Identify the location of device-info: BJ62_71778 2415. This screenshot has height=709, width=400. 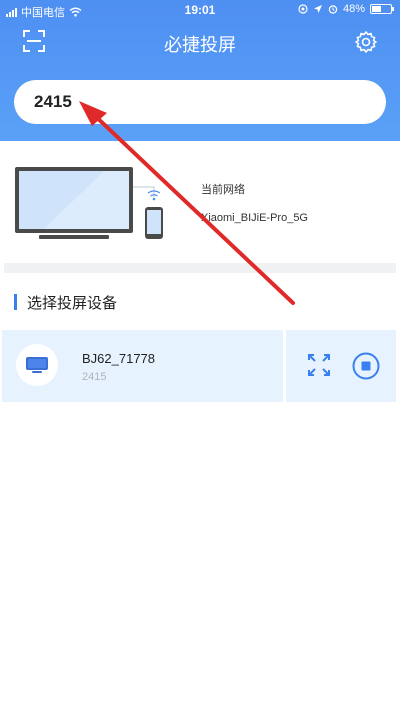
(142, 366).